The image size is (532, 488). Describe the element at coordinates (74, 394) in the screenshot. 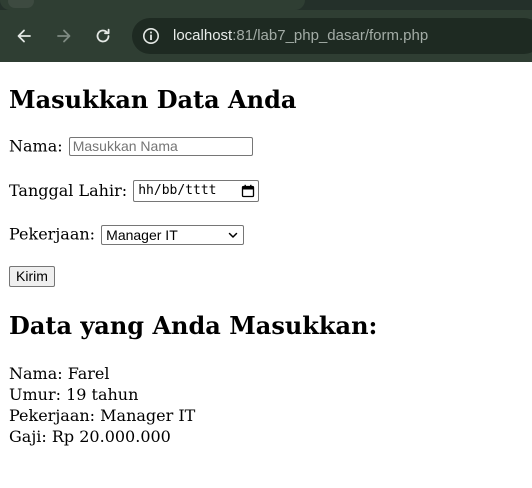

I see `result-umur: Umur: 19 tahun` at that location.